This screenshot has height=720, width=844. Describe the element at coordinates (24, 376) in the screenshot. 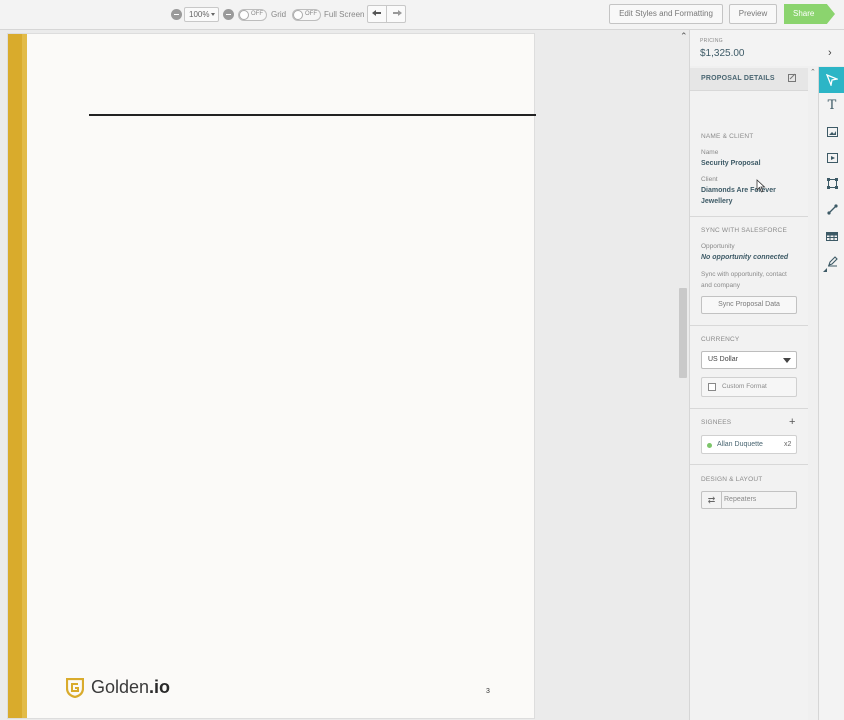

I see `page-accent-bar-light` at that location.